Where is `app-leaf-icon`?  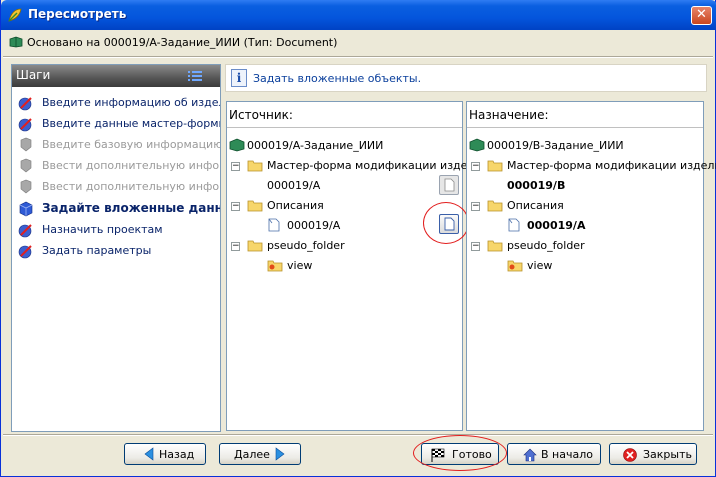
app-leaf-icon is located at coordinates (15, 15).